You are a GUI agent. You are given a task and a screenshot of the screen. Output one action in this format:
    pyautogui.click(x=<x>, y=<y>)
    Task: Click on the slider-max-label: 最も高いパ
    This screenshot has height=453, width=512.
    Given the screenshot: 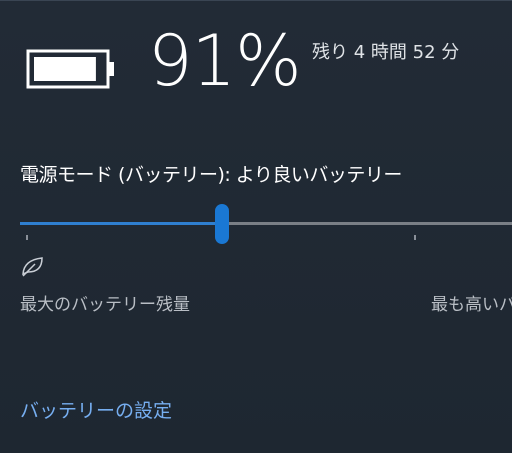 What is the action you would take?
    pyautogui.click(x=471, y=305)
    